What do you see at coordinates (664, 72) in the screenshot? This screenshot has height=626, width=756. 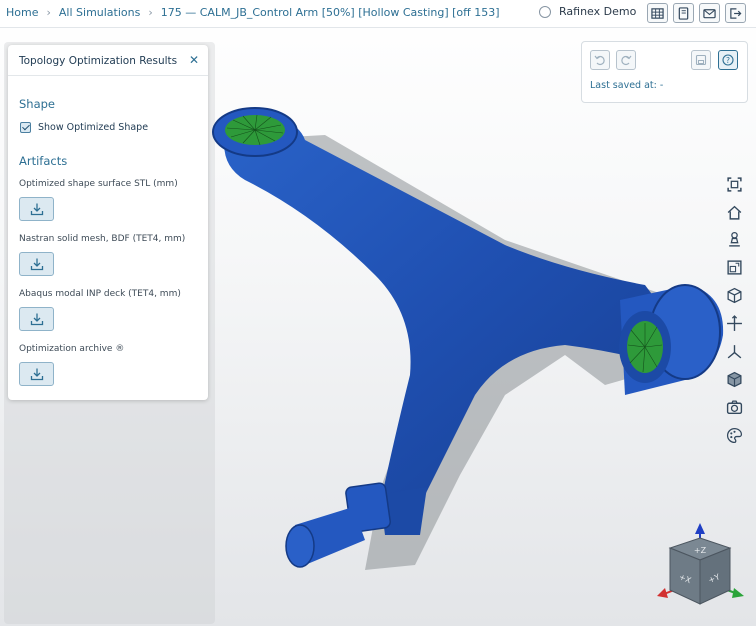 I see `save-panel: ? Last saved at: -` at bounding box center [664, 72].